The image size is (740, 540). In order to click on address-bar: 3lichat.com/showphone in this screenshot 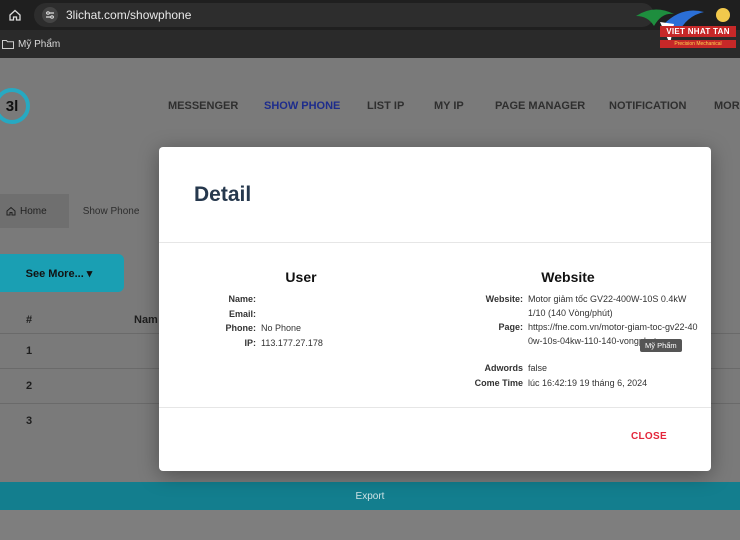, I will do `click(344, 15)`.